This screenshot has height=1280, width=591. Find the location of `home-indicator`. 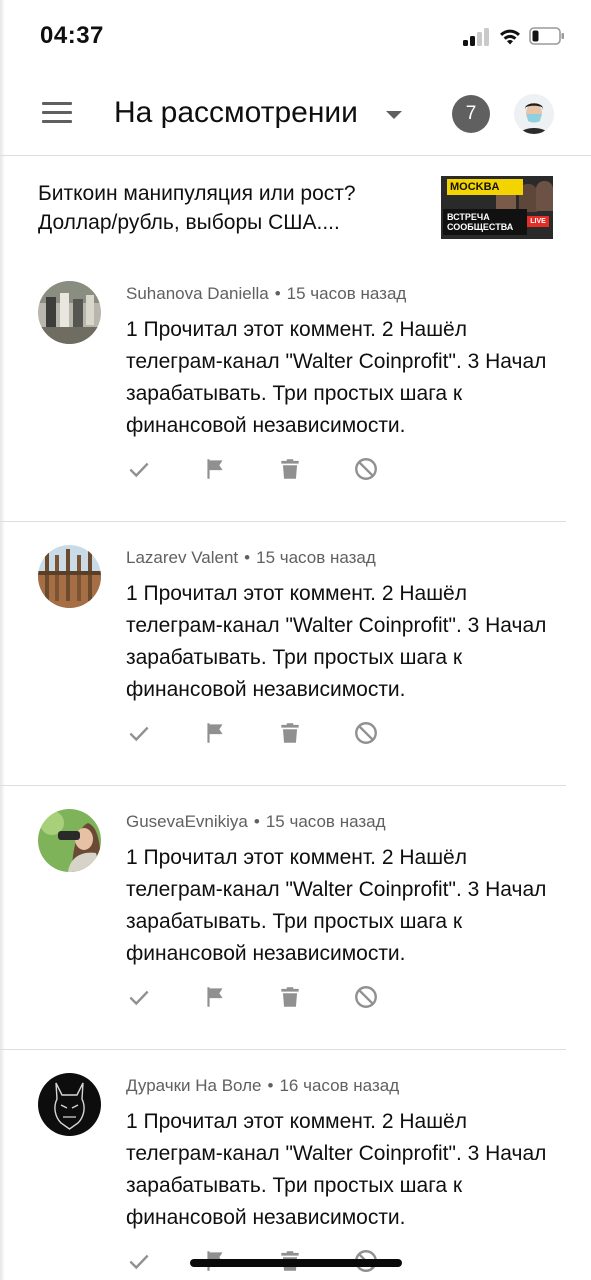

home-indicator is located at coordinates (296, 1263).